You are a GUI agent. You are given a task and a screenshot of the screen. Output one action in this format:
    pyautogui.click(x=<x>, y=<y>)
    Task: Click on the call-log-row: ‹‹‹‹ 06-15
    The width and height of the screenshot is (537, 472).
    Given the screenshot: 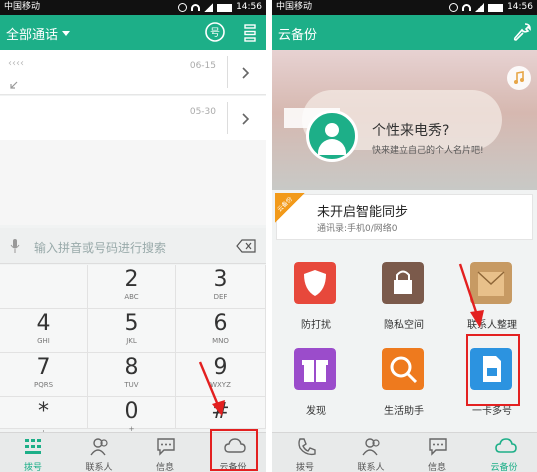 What is the action you would take?
    pyautogui.click(x=133, y=72)
    